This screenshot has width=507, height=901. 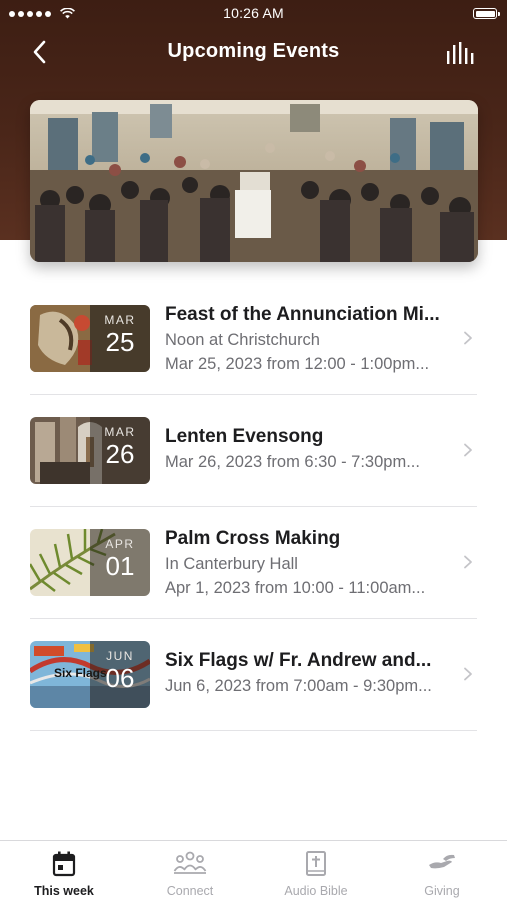 I want to click on event-month: APR, so click(x=120, y=544).